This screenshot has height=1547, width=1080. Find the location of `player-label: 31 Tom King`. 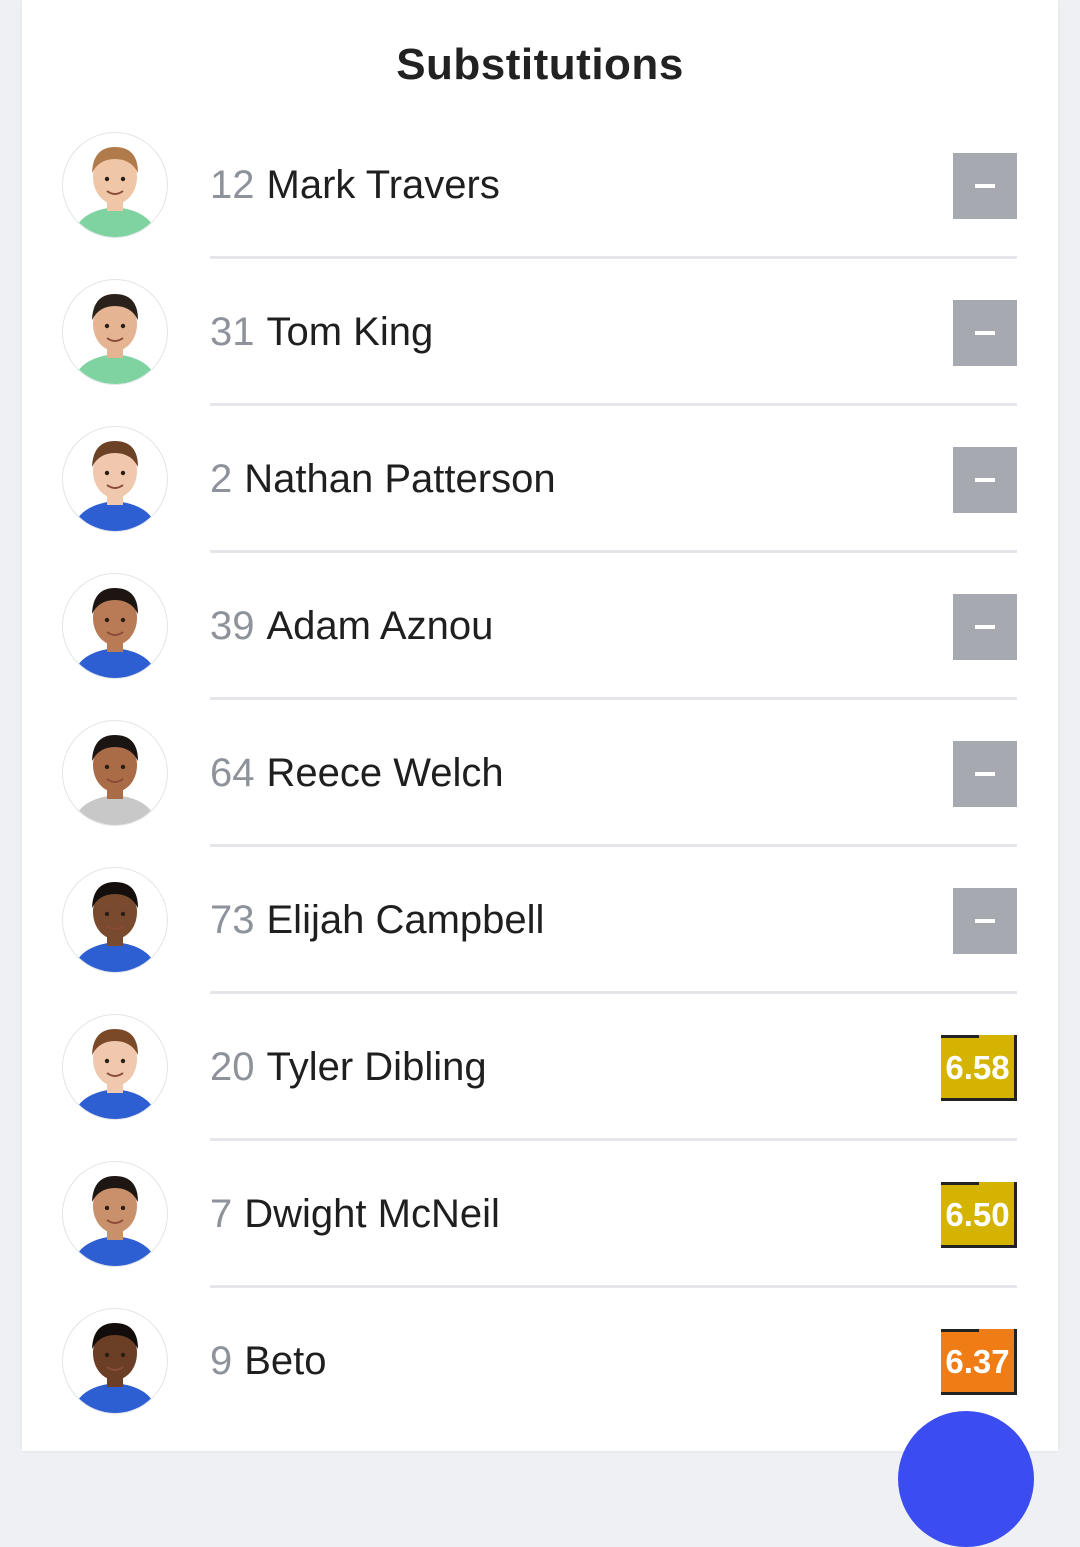

player-label: 31 Tom King is located at coordinates (321, 332).